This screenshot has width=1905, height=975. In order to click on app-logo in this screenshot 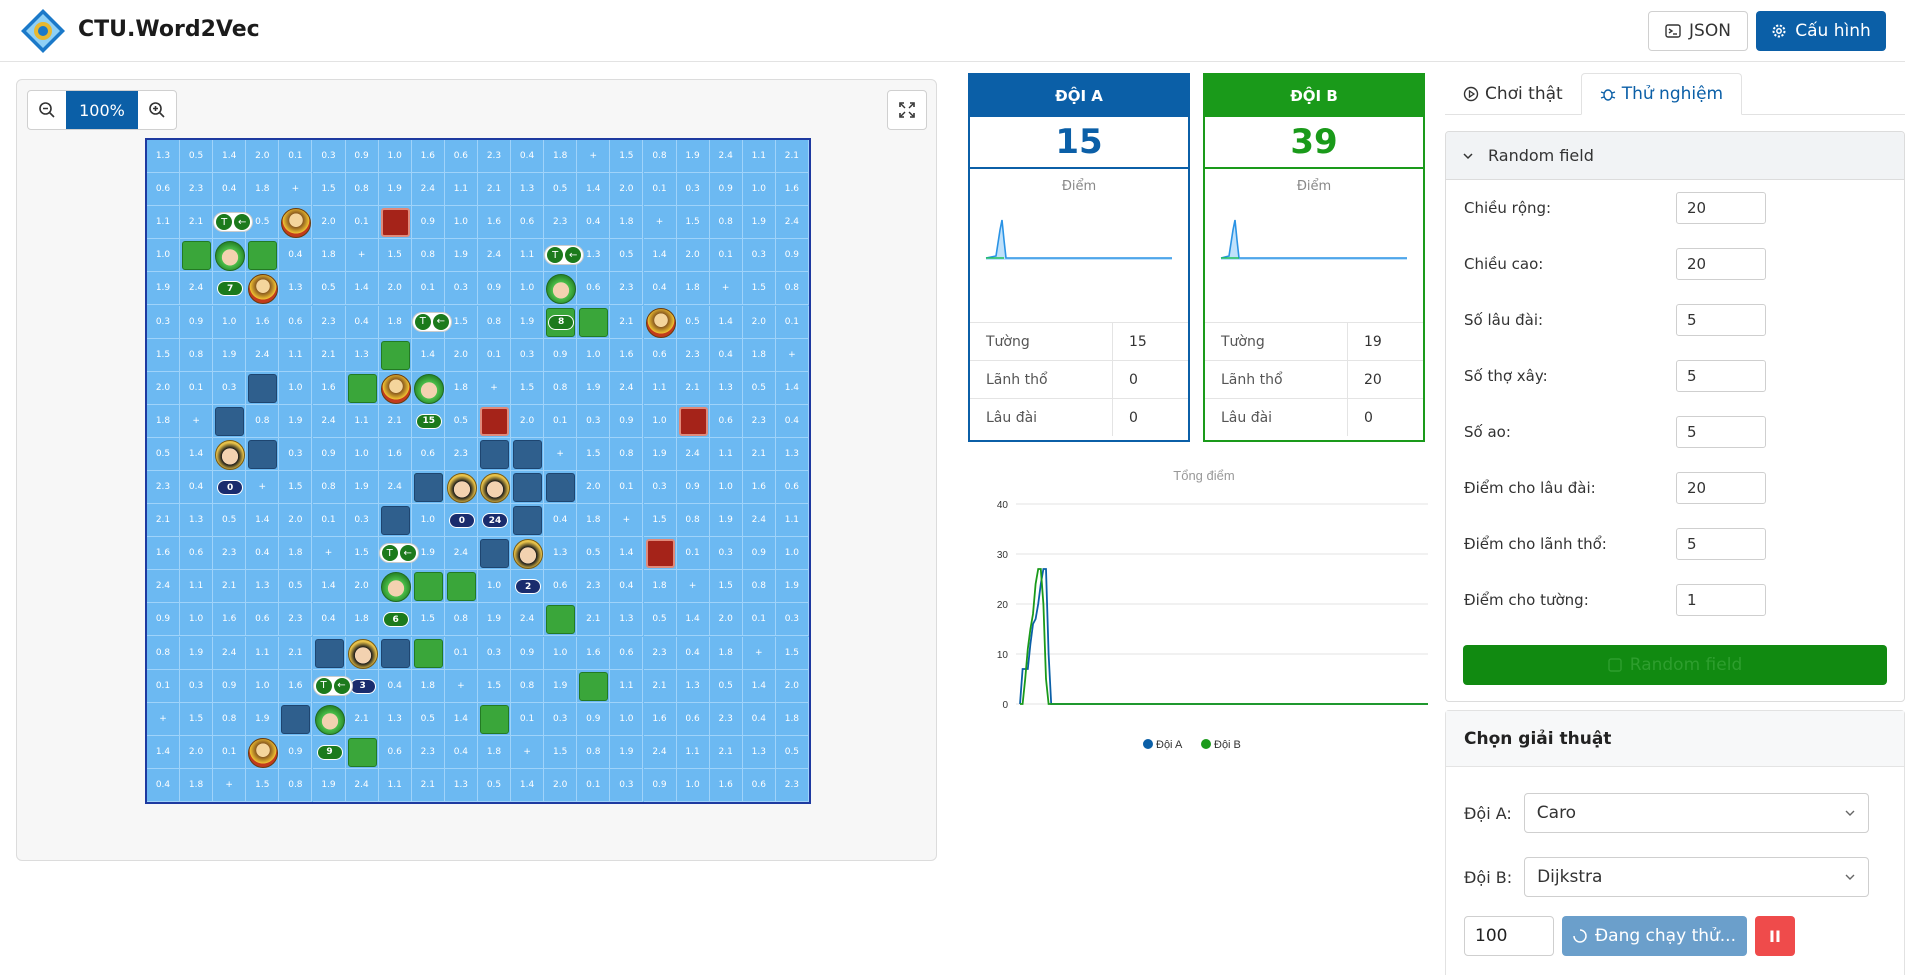, I will do `click(43, 31)`.